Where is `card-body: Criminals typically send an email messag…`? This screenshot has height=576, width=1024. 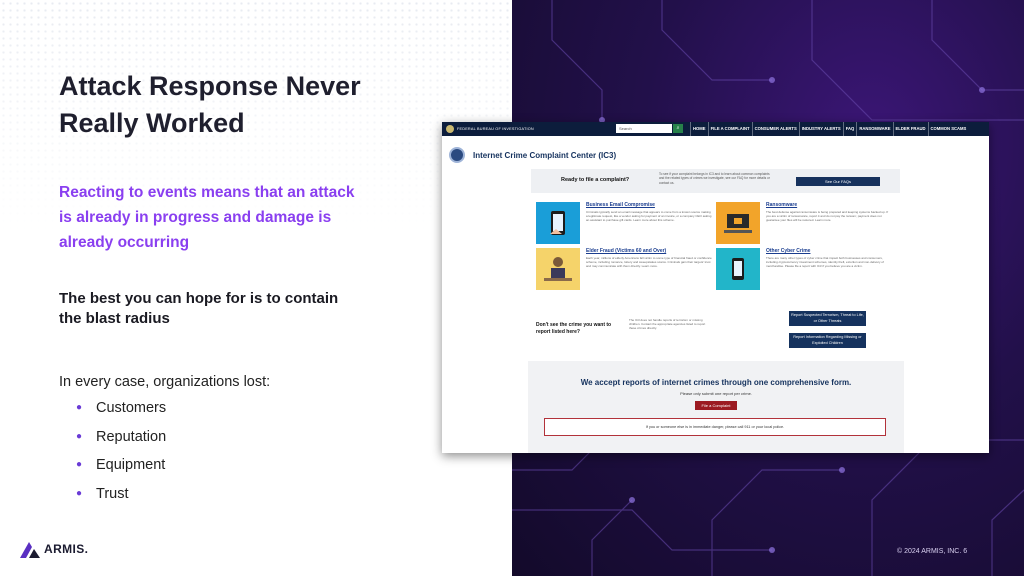
card-body: Criminals typically send an email messag… is located at coordinates (649, 216).